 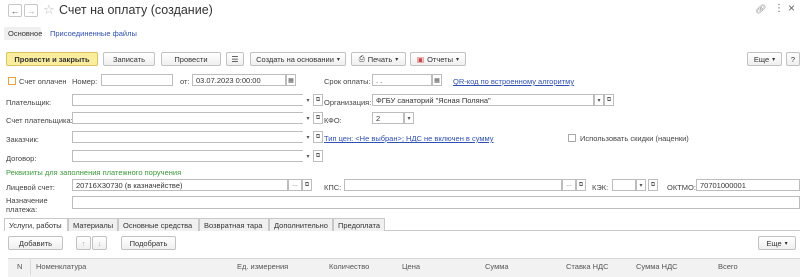 What do you see at coordinates (185, 81) in the screenshot?
I see `from-label: от:` at bounding box center [185, 81].